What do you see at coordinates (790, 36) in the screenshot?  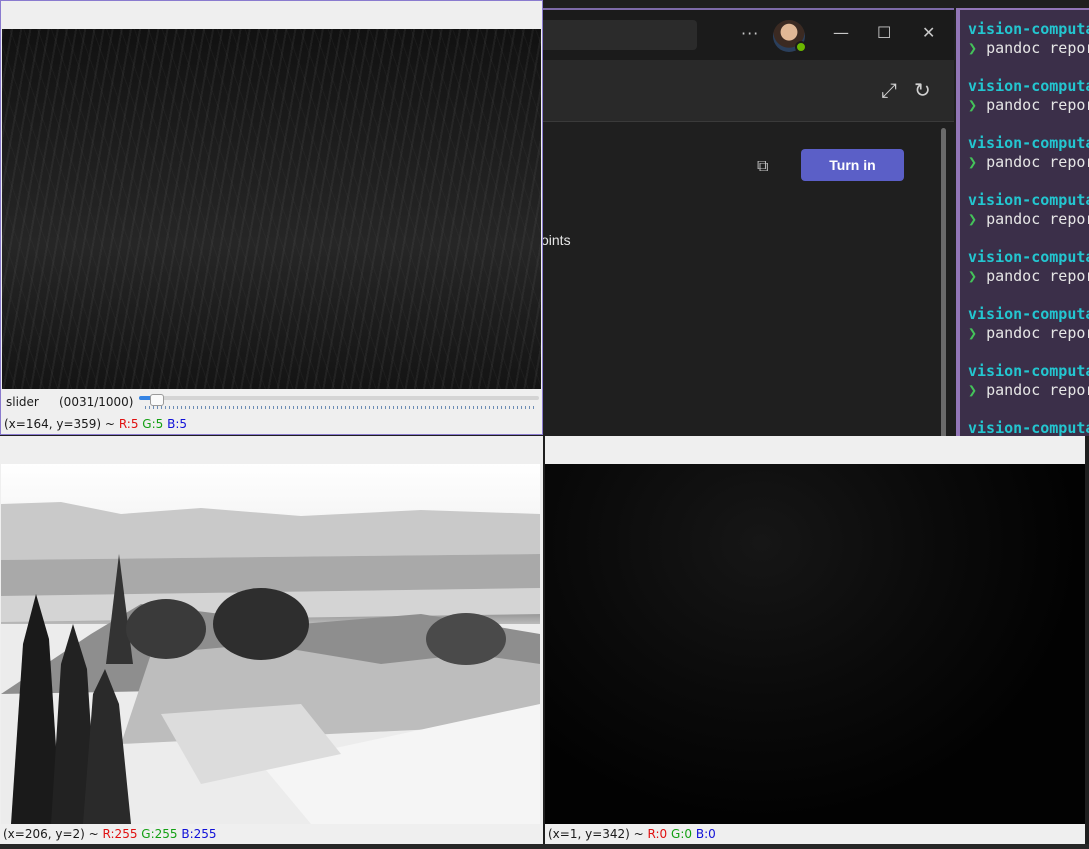 I see `avatar` at bounding box center [790, 36].